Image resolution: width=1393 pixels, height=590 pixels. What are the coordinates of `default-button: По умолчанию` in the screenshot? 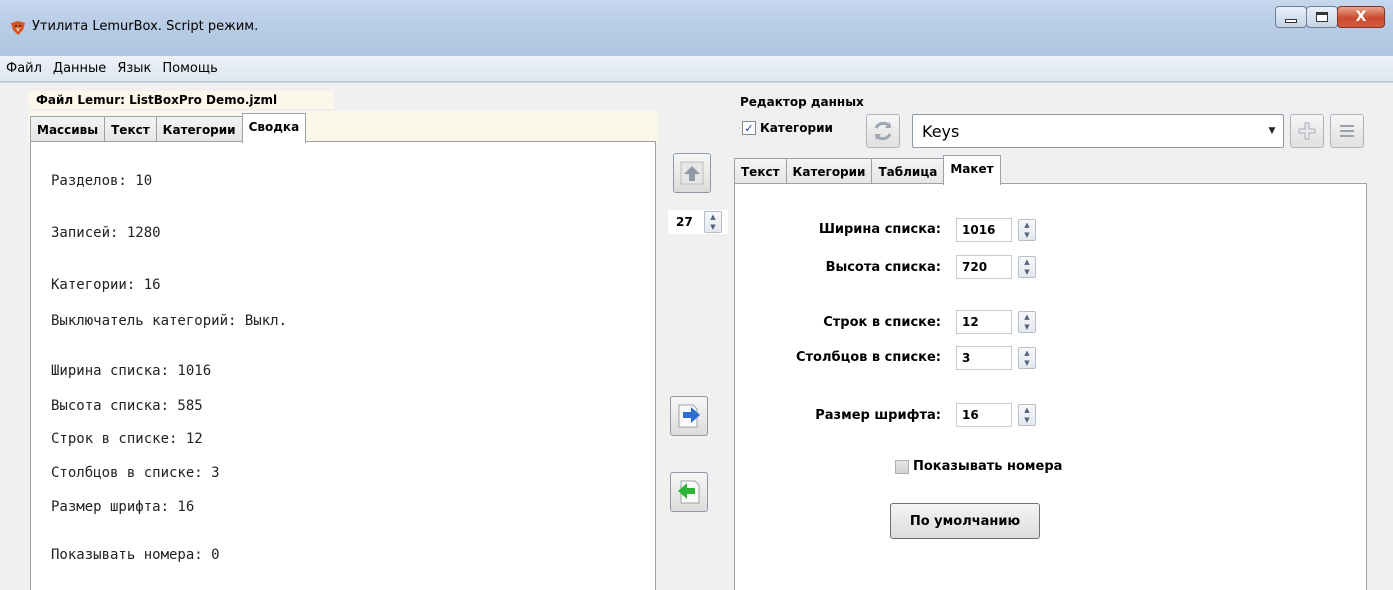 It's located at (965, 521).